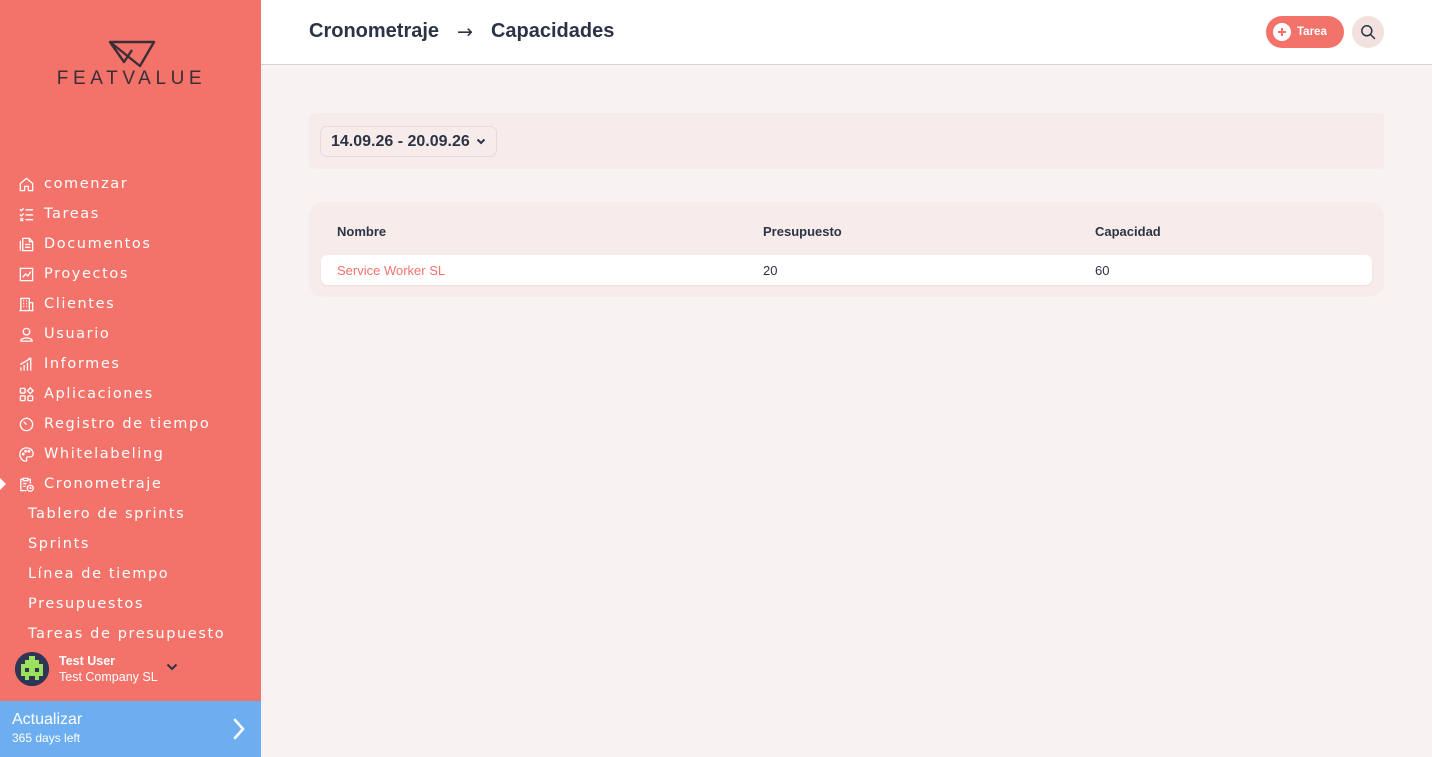 Image resolution: width=1432 pixels, height=757 pixels. What do you see at coordinates (846, 141) in the screenshot?
I see `filter-bar: 14.09.26 - 20.09.26` at bounding box center [846, 141].